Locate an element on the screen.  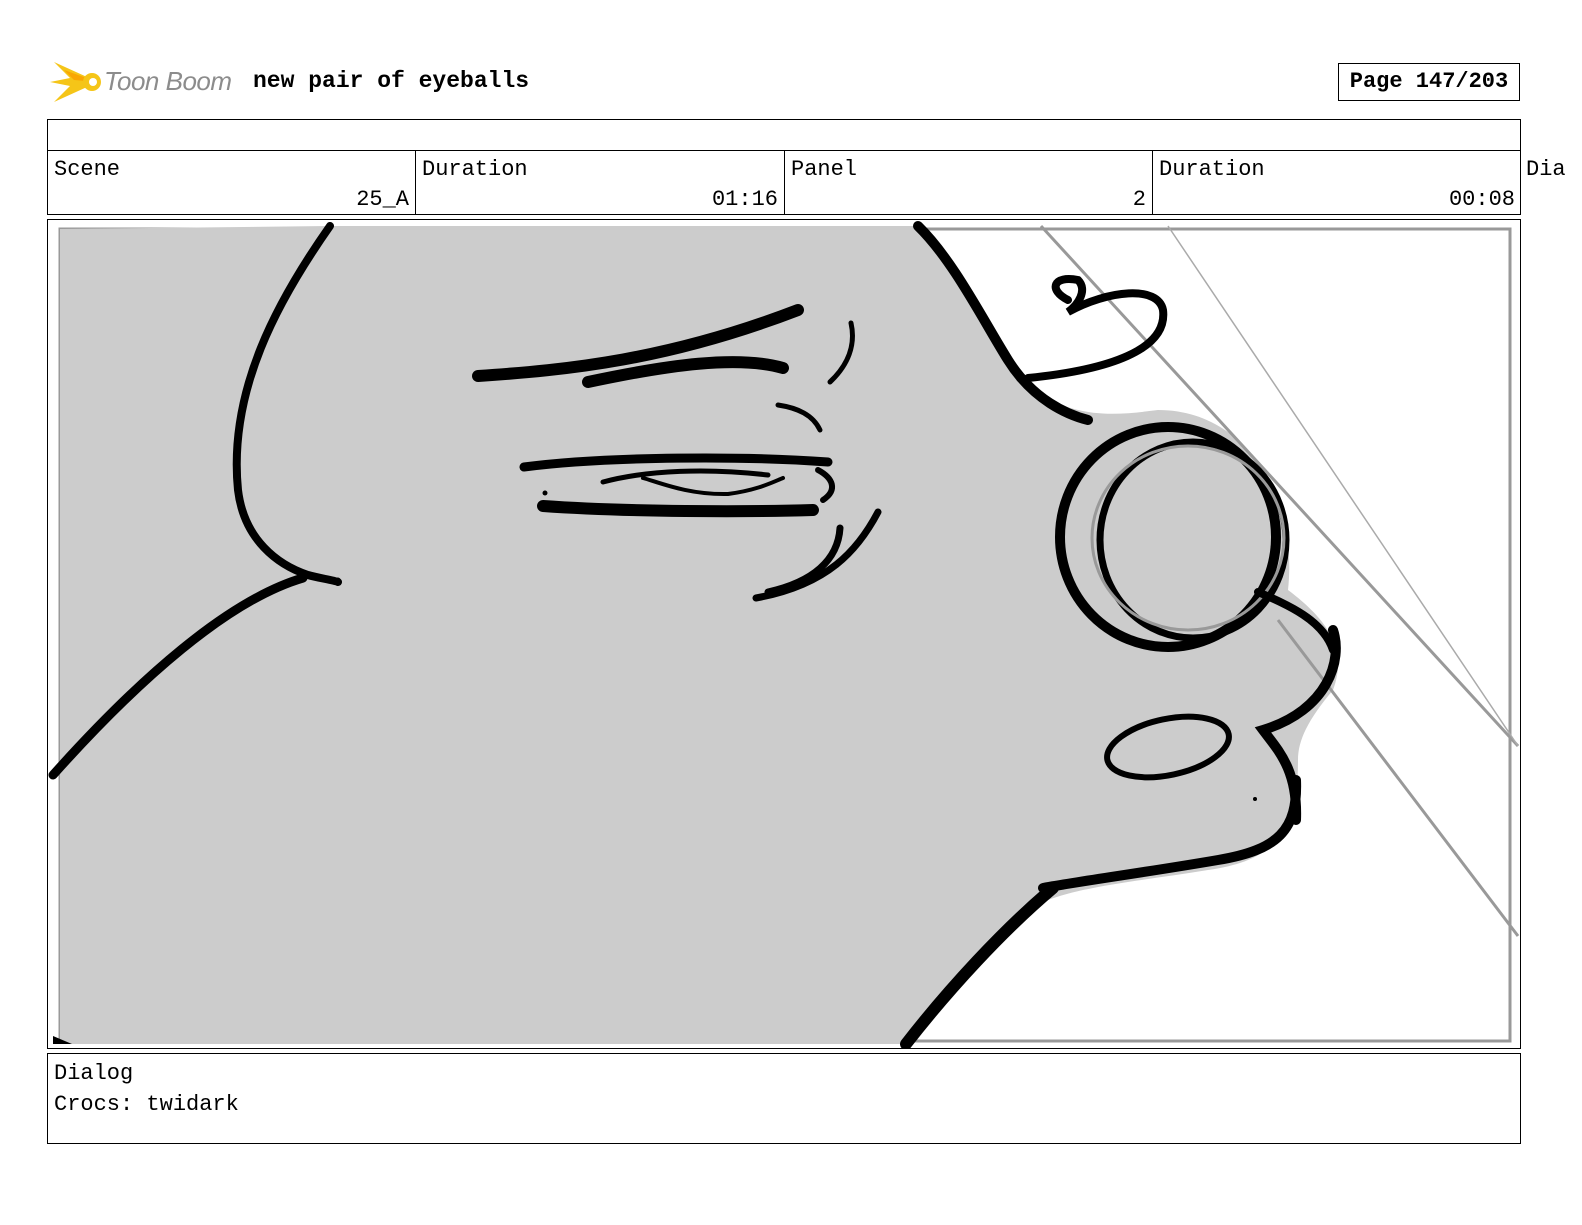
toon-boom-logo: Toon Boom is located at coordinates (145, 82).